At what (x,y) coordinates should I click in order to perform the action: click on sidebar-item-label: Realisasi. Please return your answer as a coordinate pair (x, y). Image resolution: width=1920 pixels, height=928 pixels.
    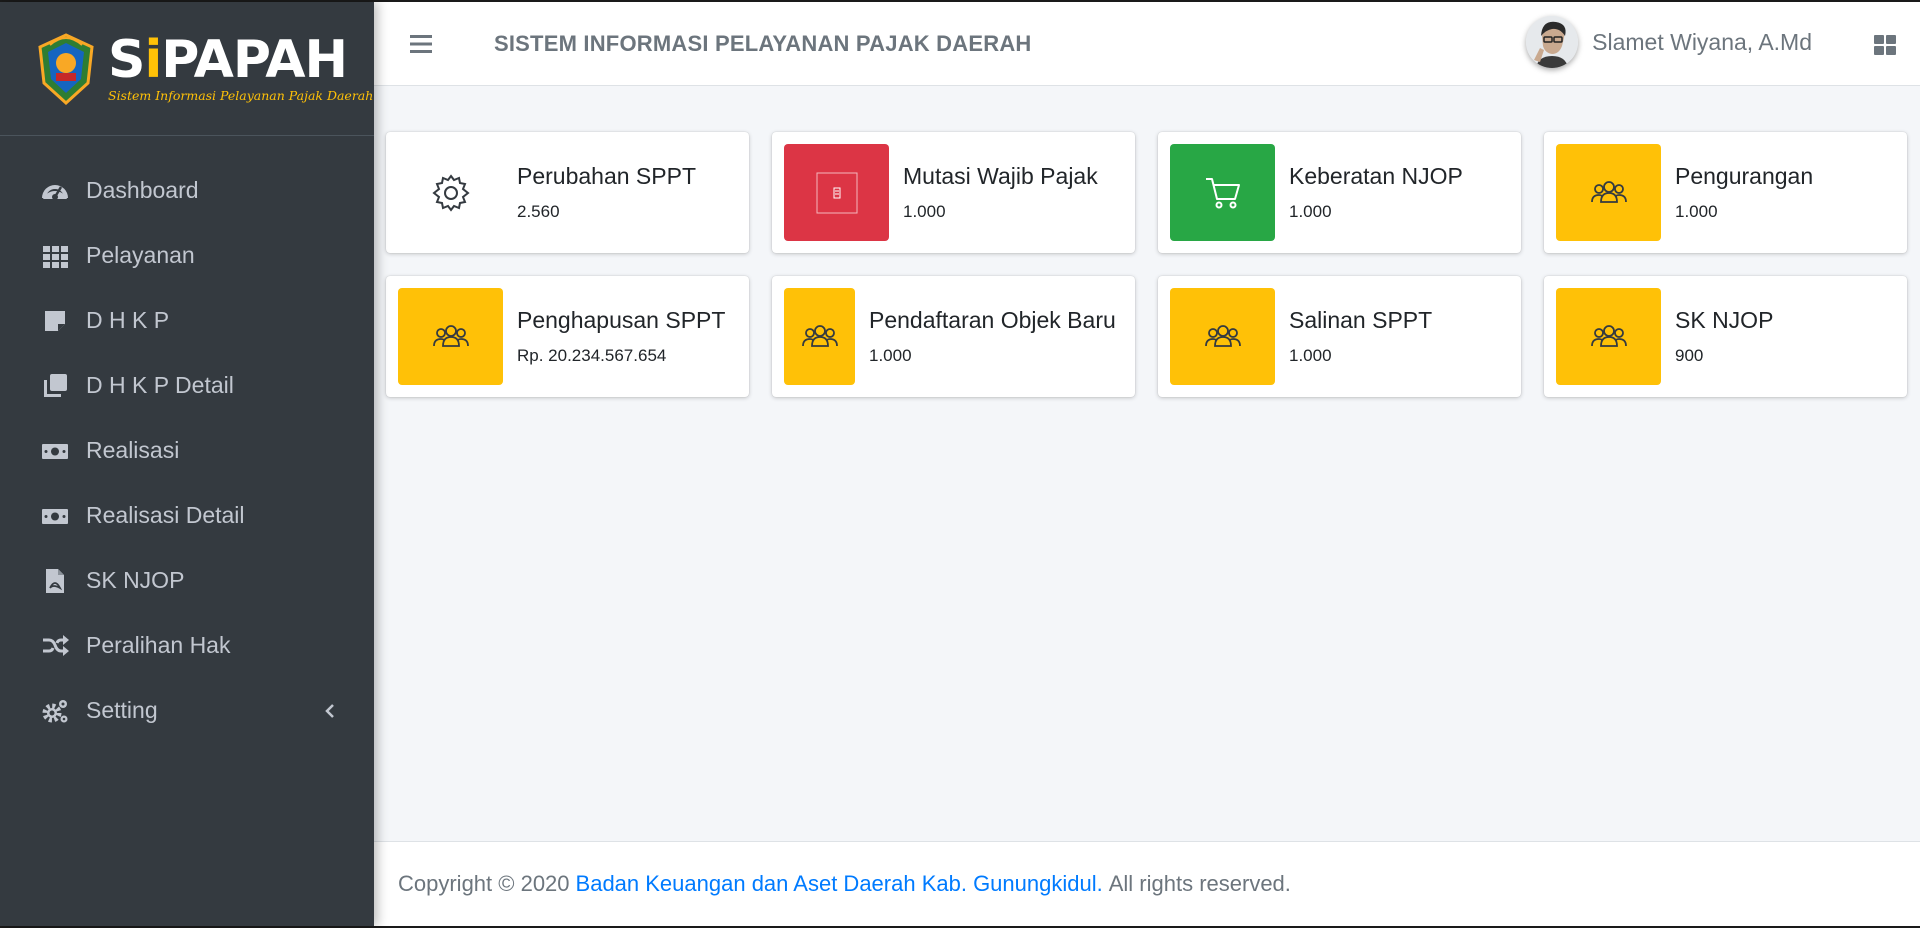
    Looking at the image, I should click on (133, 450).